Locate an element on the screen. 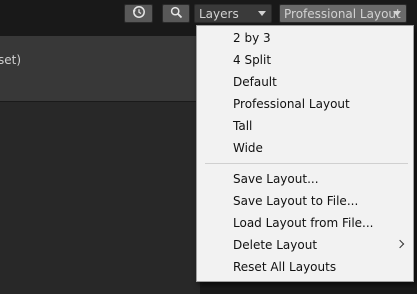  menu-item-wide: Wide is located at coordinates (305, 148).